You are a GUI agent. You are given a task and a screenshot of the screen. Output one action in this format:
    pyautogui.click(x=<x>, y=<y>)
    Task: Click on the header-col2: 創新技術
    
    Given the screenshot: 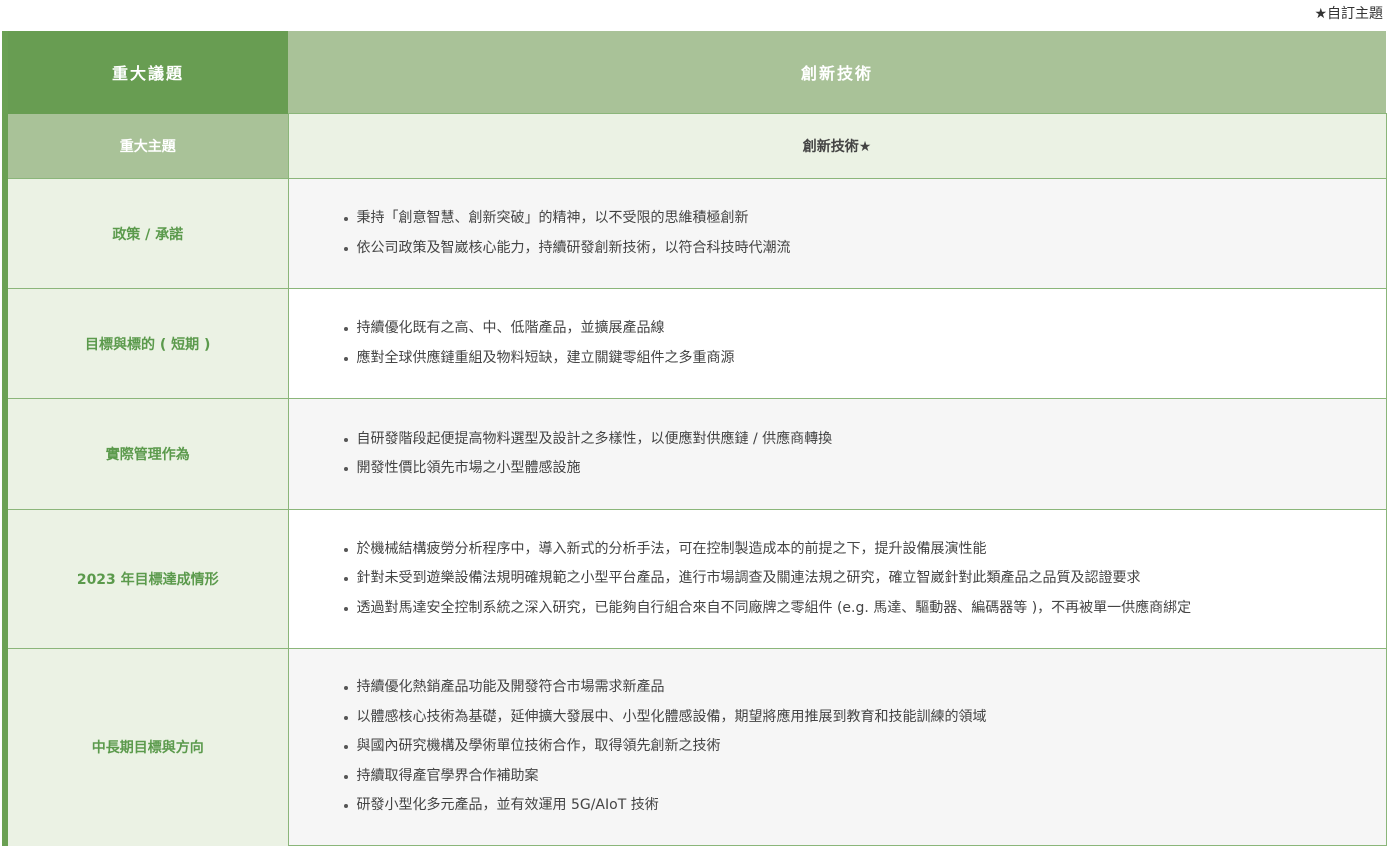 What is the action you would take?
    pyautogui.click(x=837, y=72)
    